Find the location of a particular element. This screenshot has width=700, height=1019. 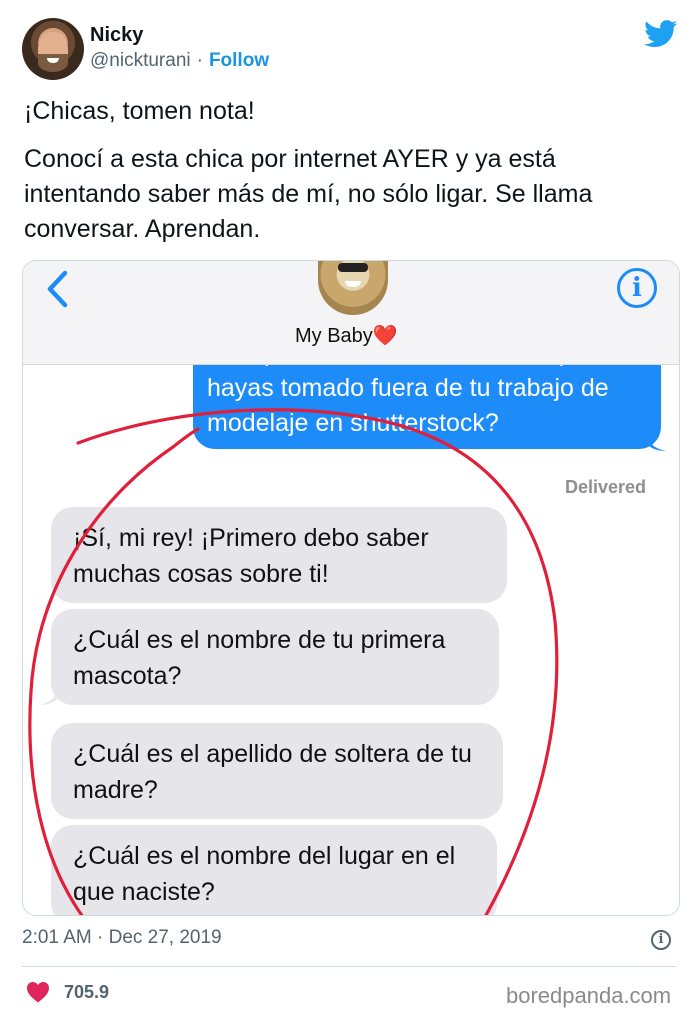

heart-emoji-icon: ❤️ is located at coordinates (385, 336).